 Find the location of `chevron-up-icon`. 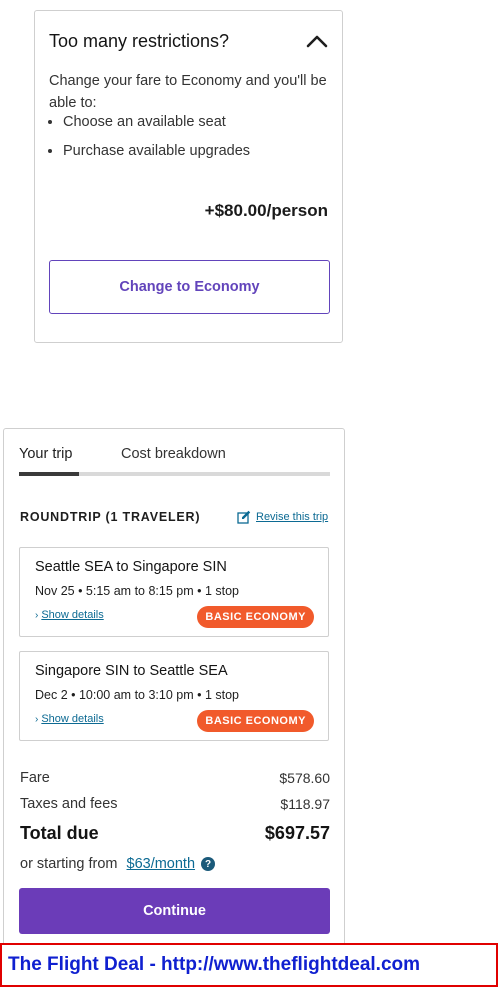

chevron-up-icon is located at coordinates (317, 41).